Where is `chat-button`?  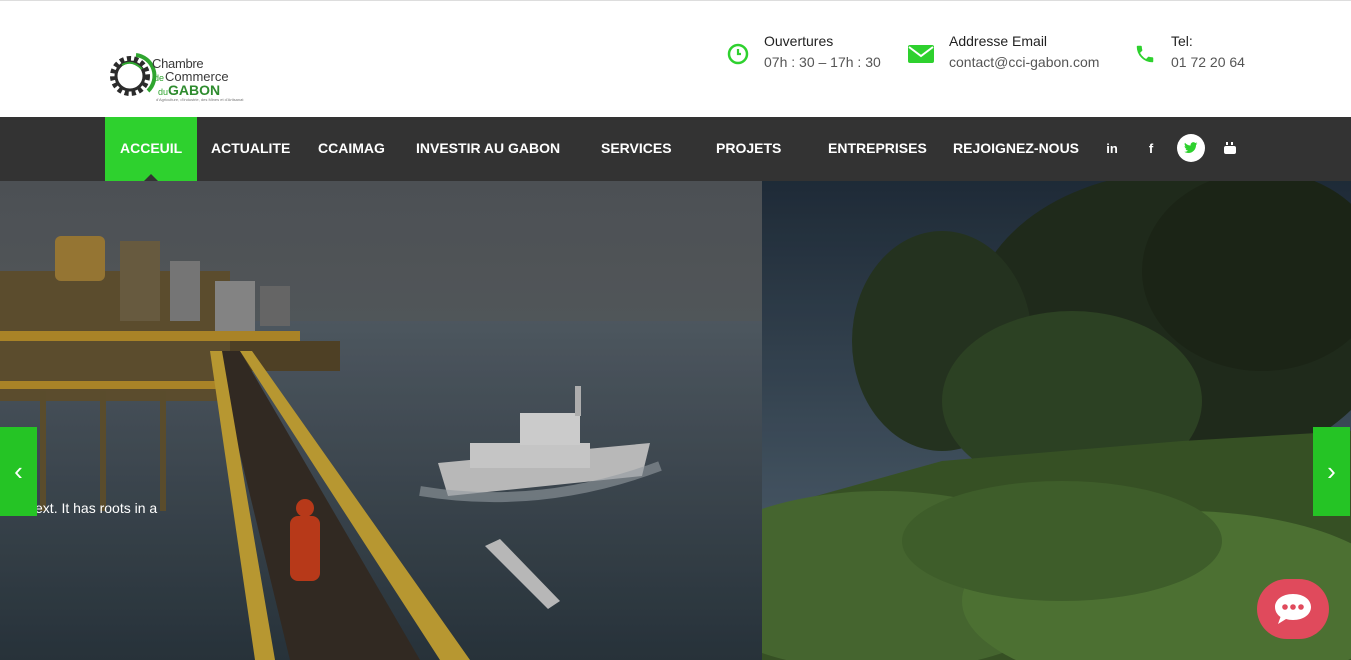
chat-button is located at coordinates (1293, 609).